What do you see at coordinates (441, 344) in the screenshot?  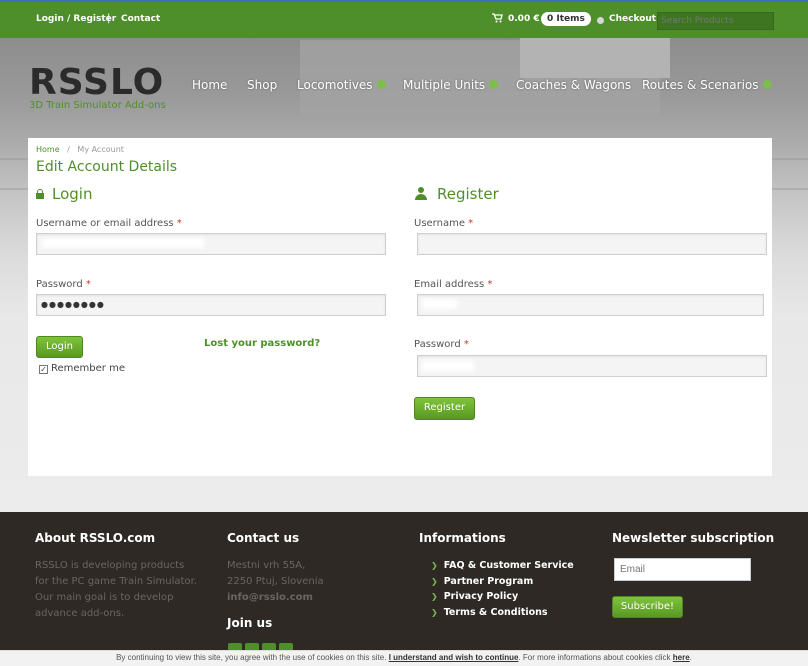 I see `register-password-label: Password *` at bounding box center [441, 344].